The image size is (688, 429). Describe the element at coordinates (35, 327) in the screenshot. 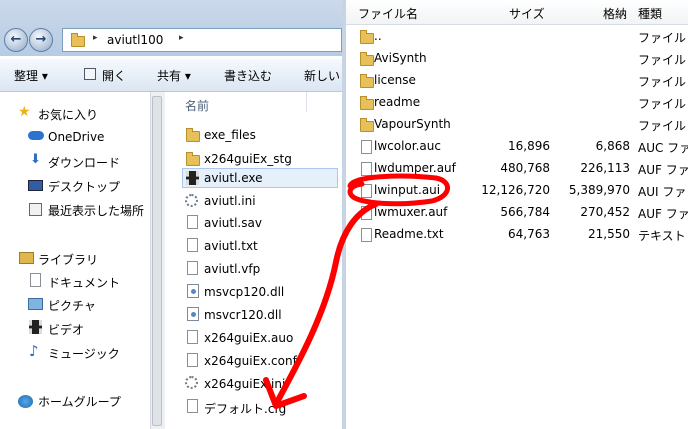

I see `videos-icon` at that location.